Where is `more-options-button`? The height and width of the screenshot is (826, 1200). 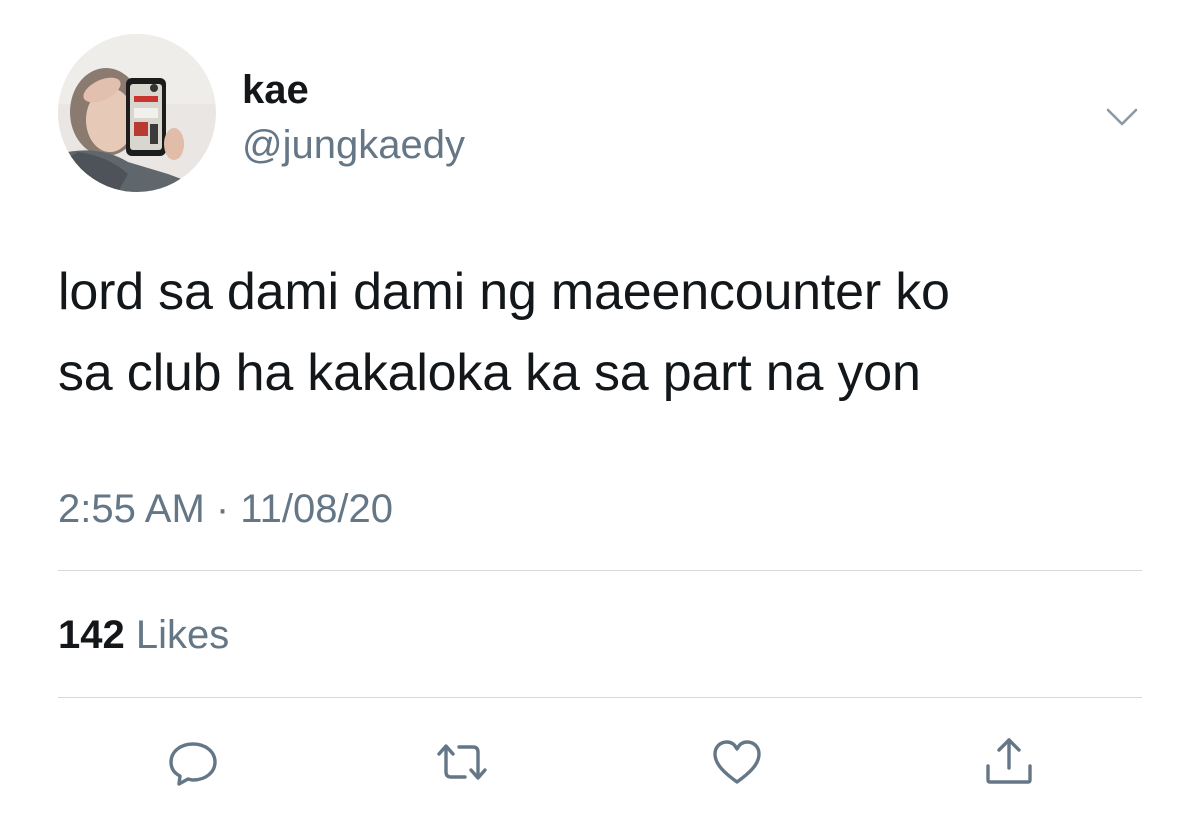
more-options-button is located at coordinates (1122, 117).